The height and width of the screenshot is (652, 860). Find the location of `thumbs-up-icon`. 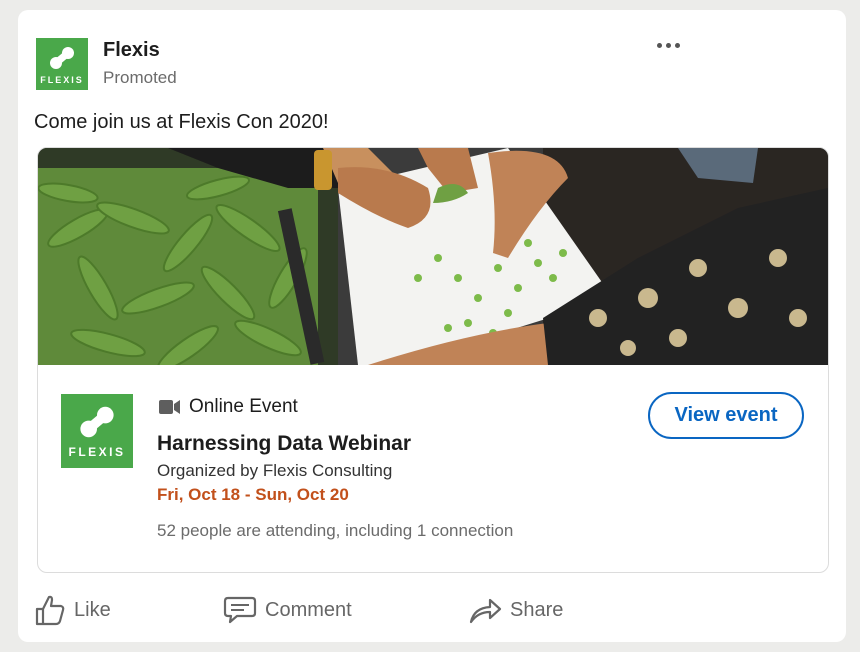

thumbs-up-icon is located at coordinates (50, 610).